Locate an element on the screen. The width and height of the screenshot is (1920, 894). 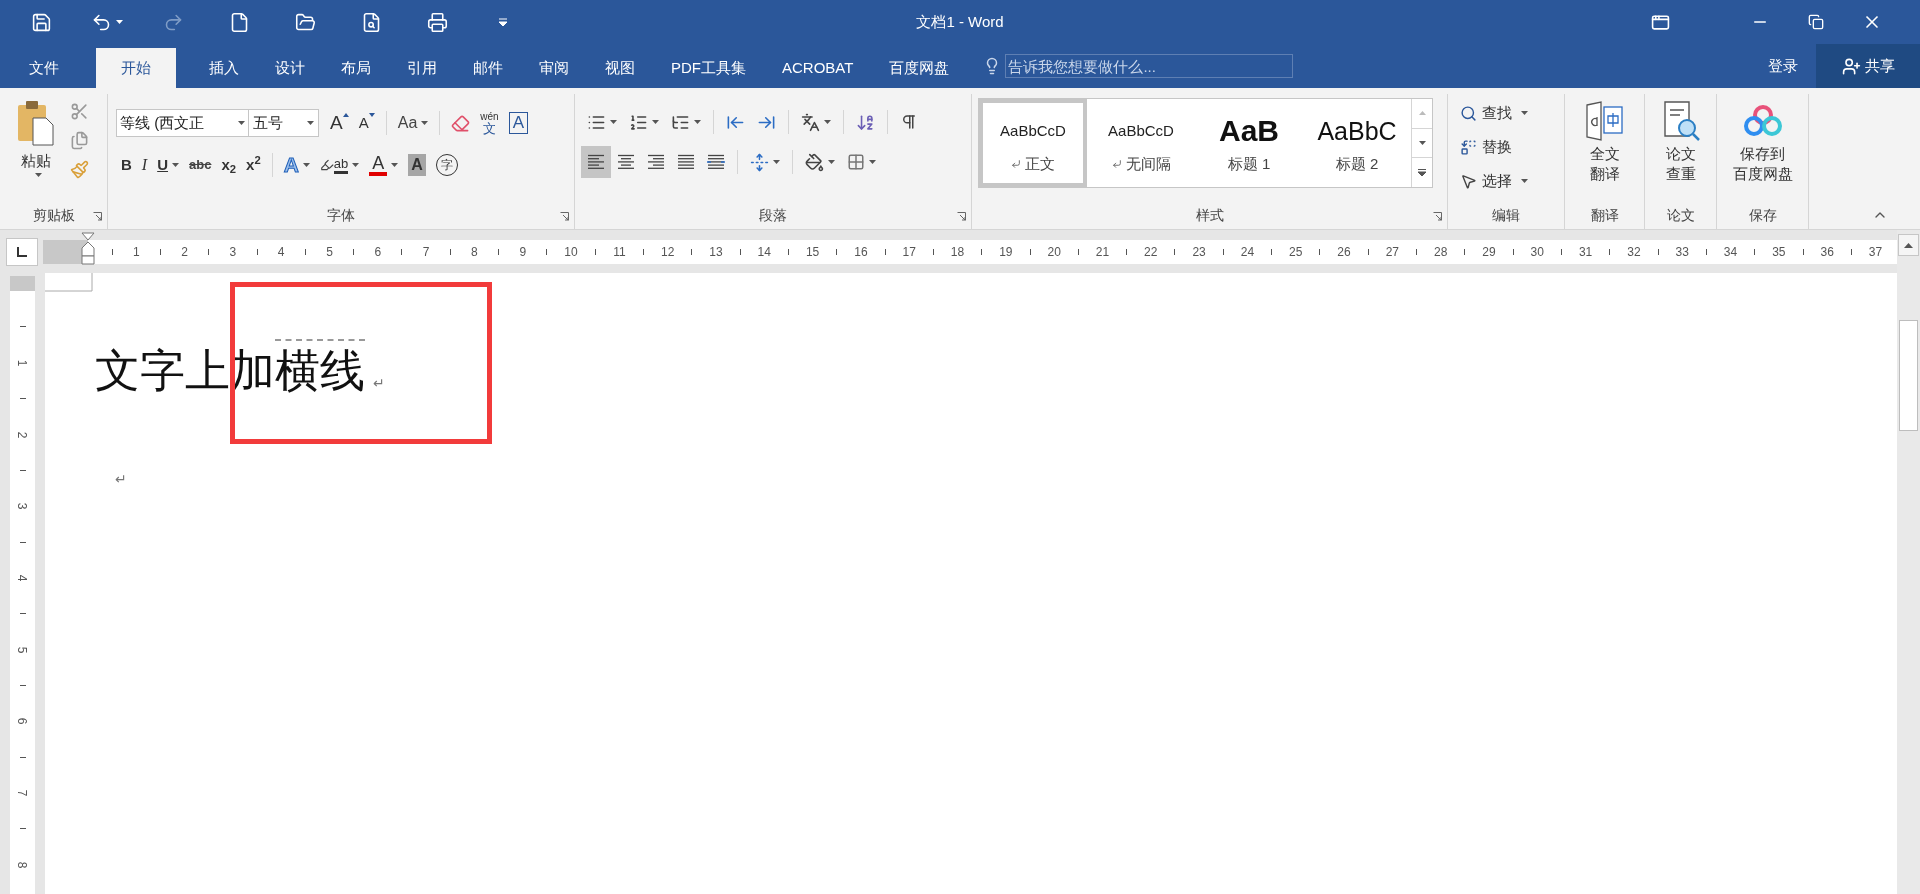
ribbon-tab: ACROBAT is located at coordinates (818, 68).